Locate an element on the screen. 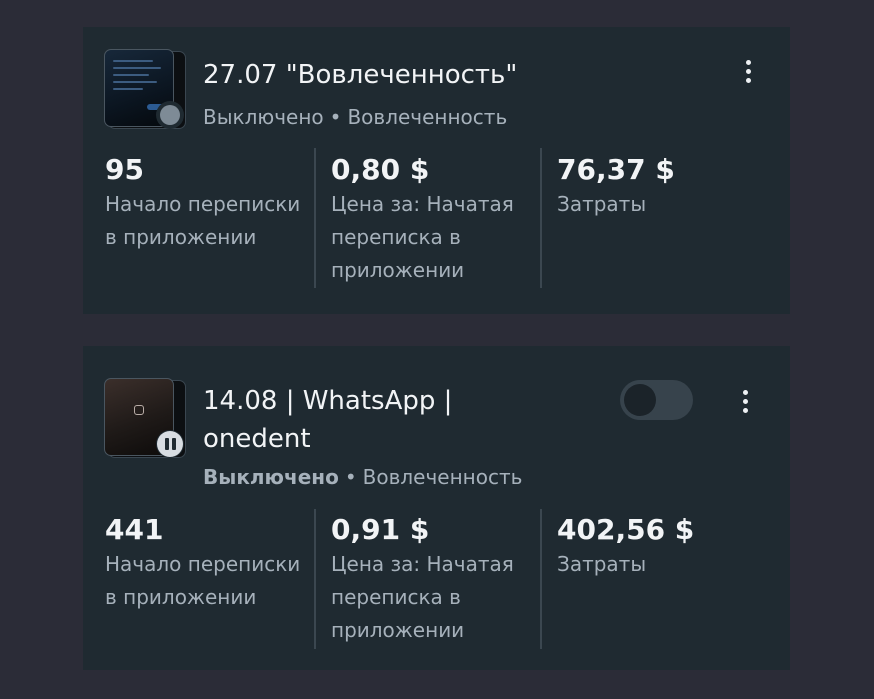 The width and height of the screenshot is (874, 699). campaign-title: 14.08 | WhatsApp | onedent is located at coordinates (327, 420).